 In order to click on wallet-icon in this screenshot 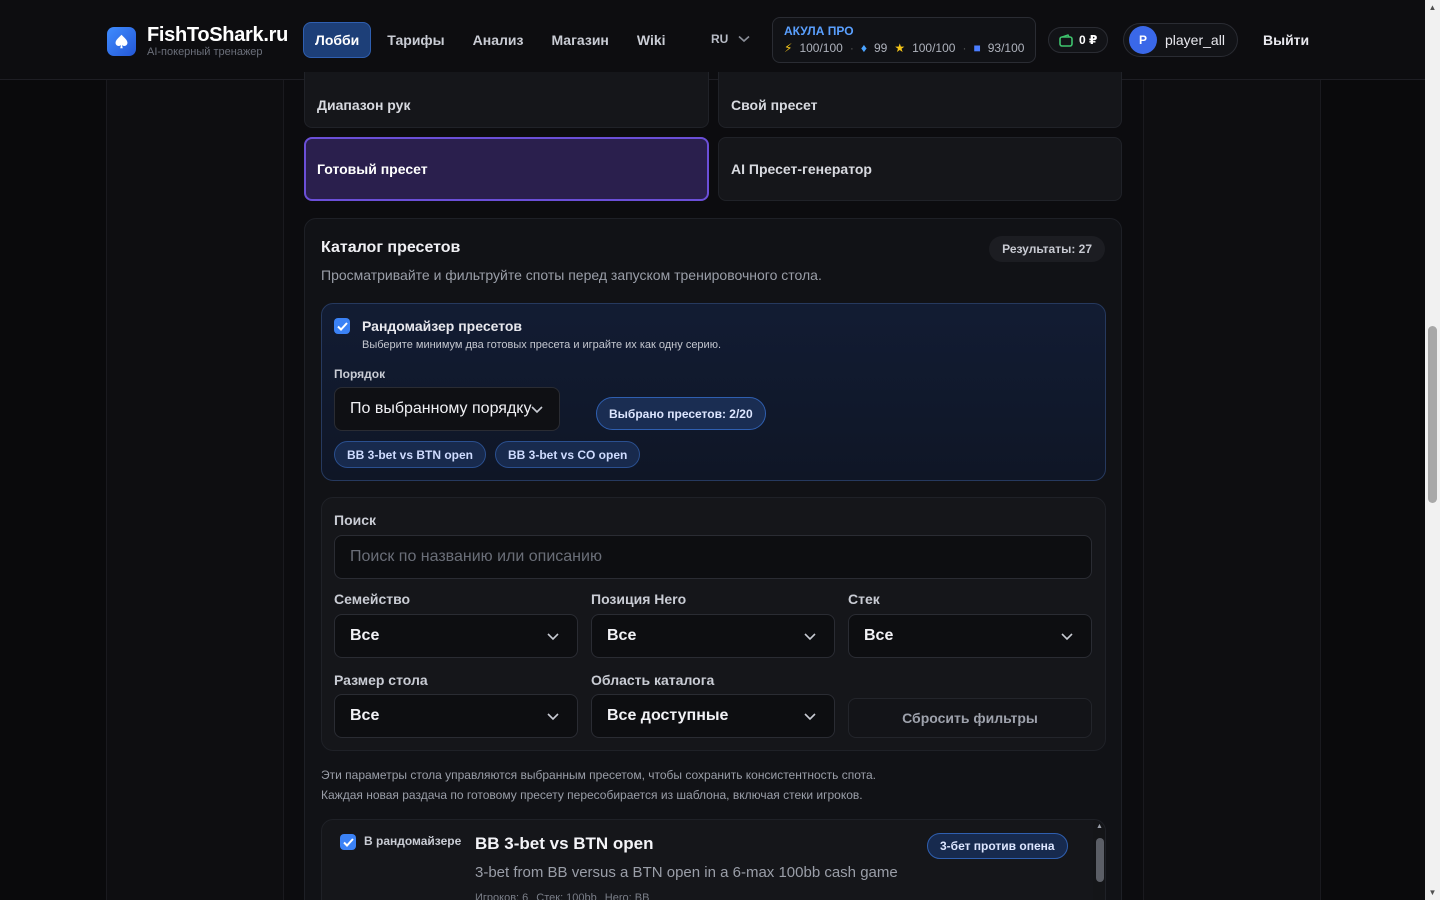, I will do `click(1066, 40)`.